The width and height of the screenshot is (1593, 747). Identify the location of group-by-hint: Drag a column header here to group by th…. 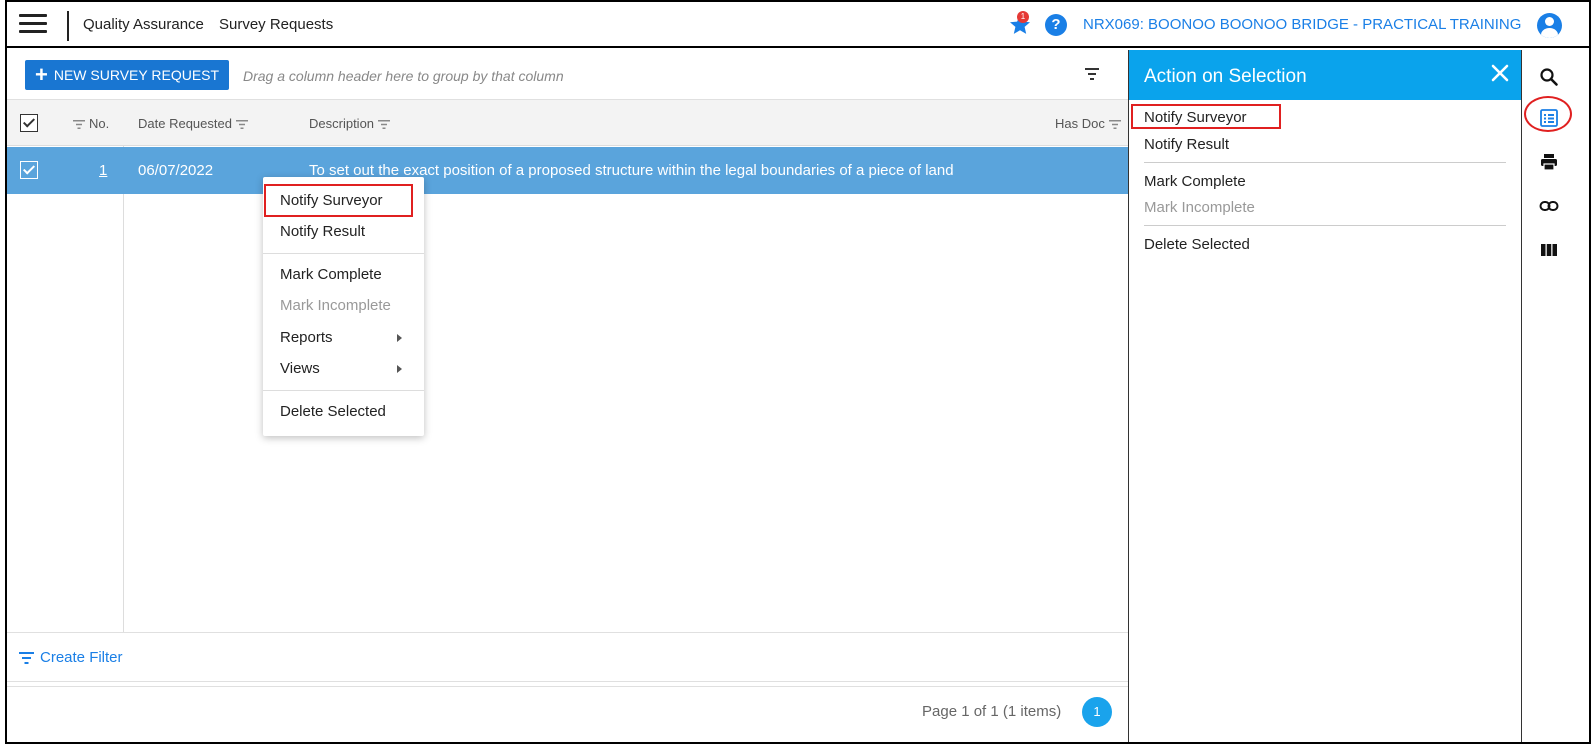
(403, 76).